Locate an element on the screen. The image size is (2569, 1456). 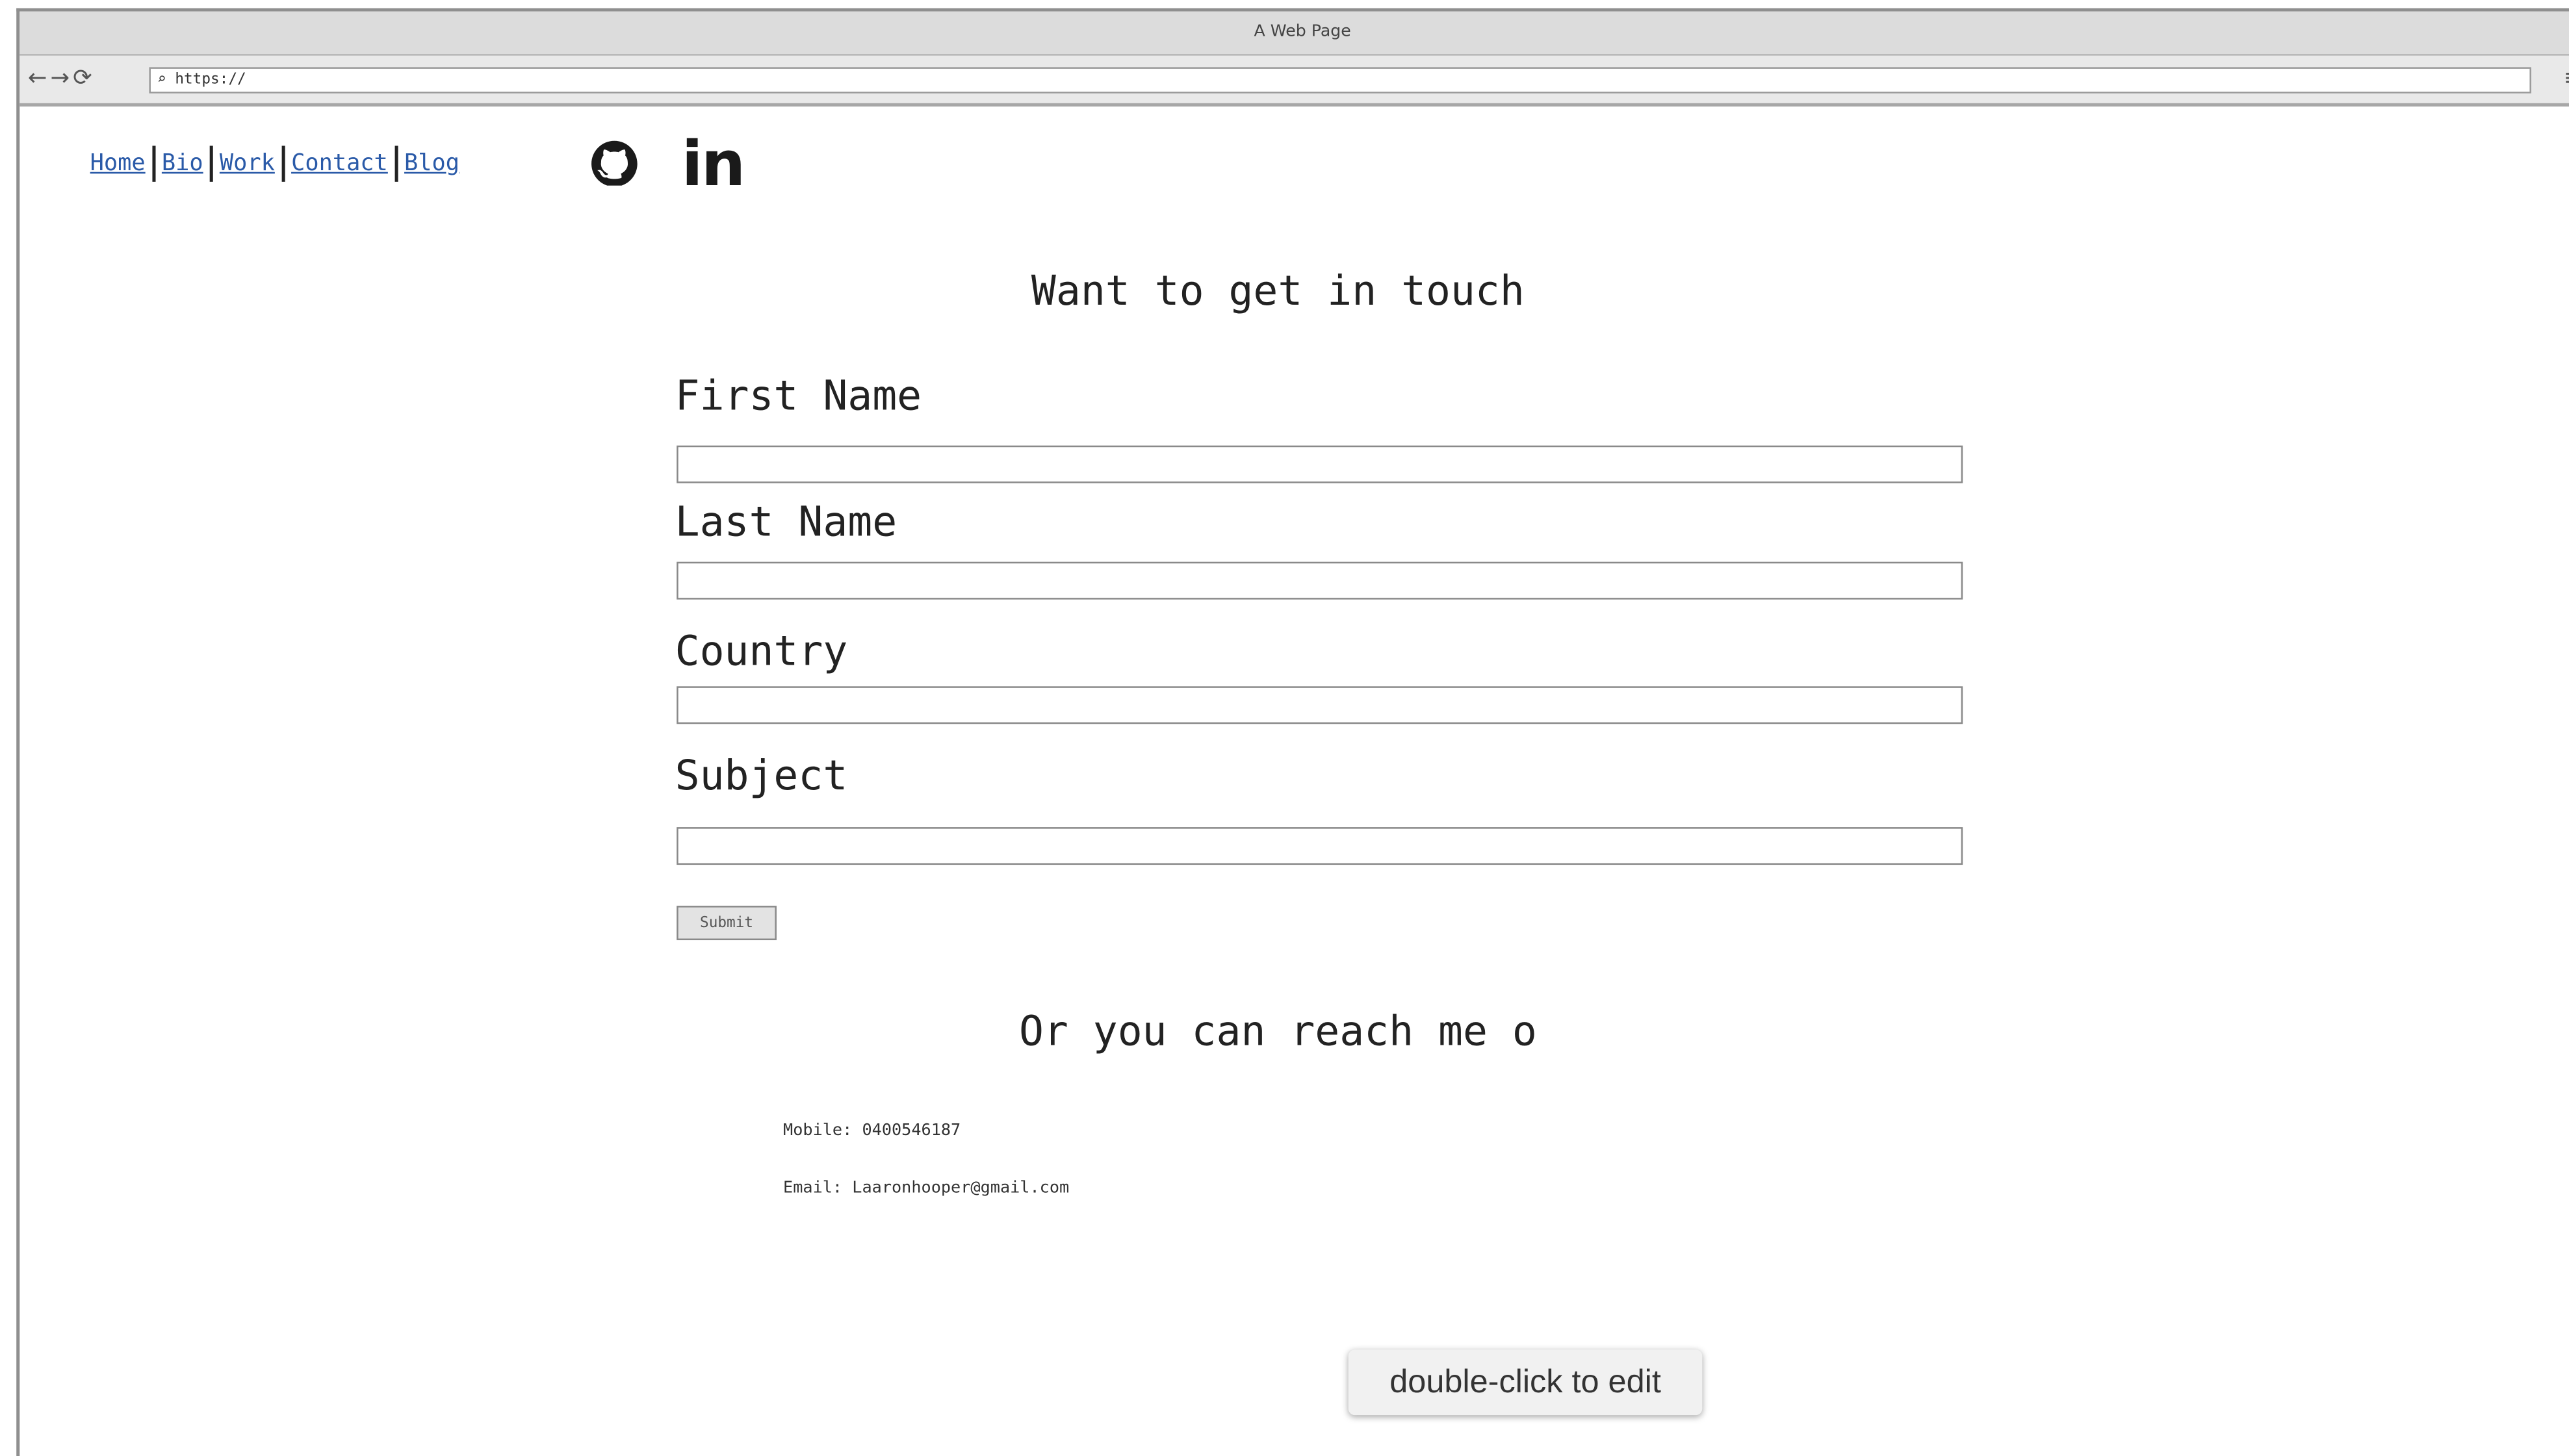
social-links: in is located at coordinates (666, 164).